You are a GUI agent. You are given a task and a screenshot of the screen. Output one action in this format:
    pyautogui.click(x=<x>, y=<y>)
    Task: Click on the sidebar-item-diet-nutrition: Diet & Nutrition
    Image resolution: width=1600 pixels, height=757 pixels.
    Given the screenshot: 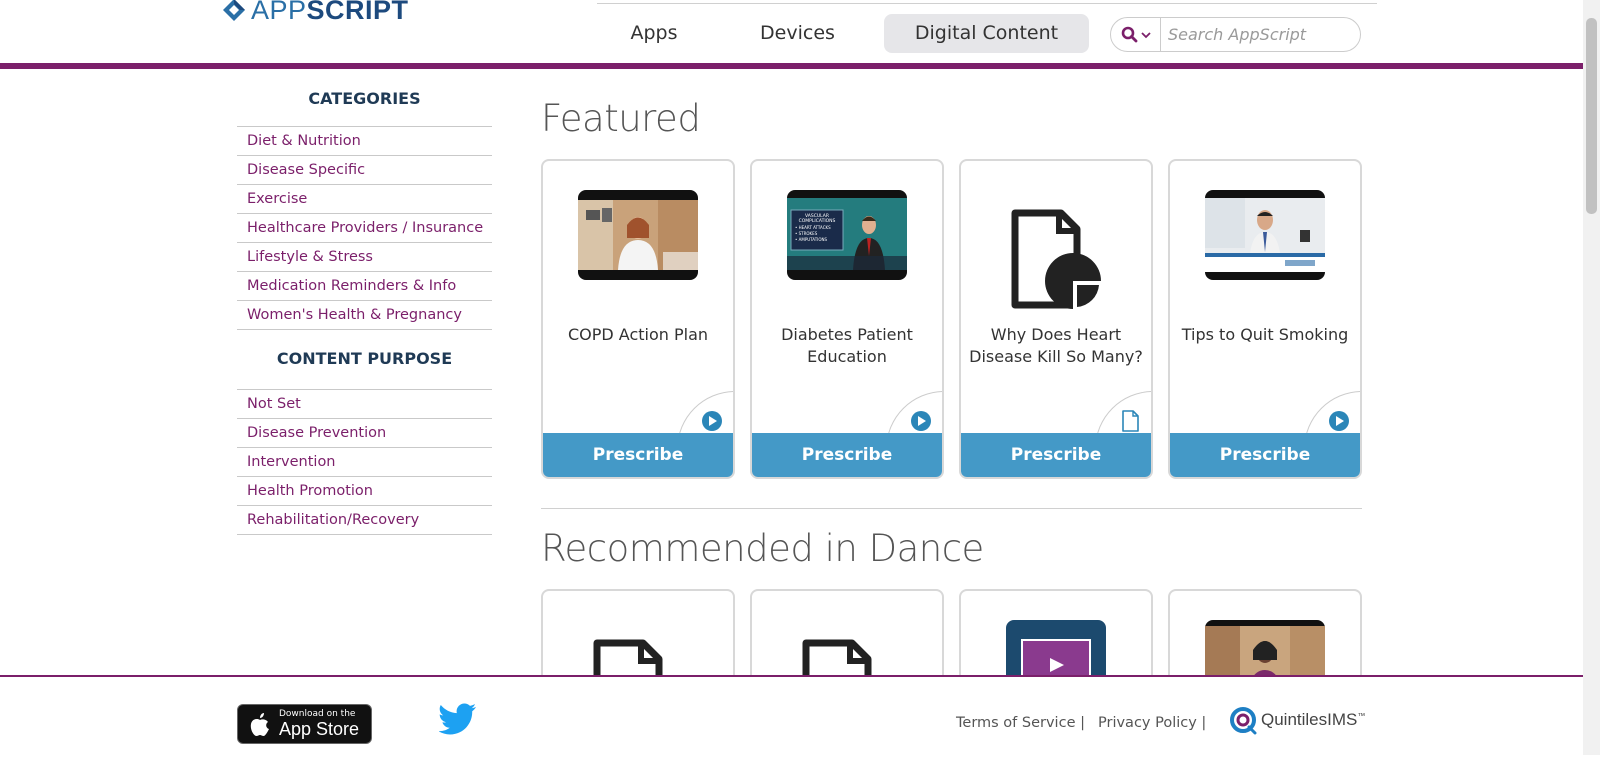 What is the action you would take?
    pyautogui.click(x=364, y=141)
    